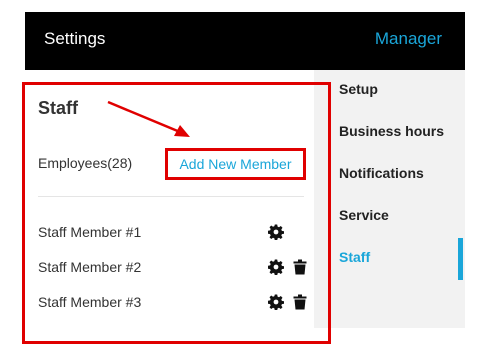 The height and width of the screenshot is (352, 492). I want to click on active-indicator, so click(460, 259).